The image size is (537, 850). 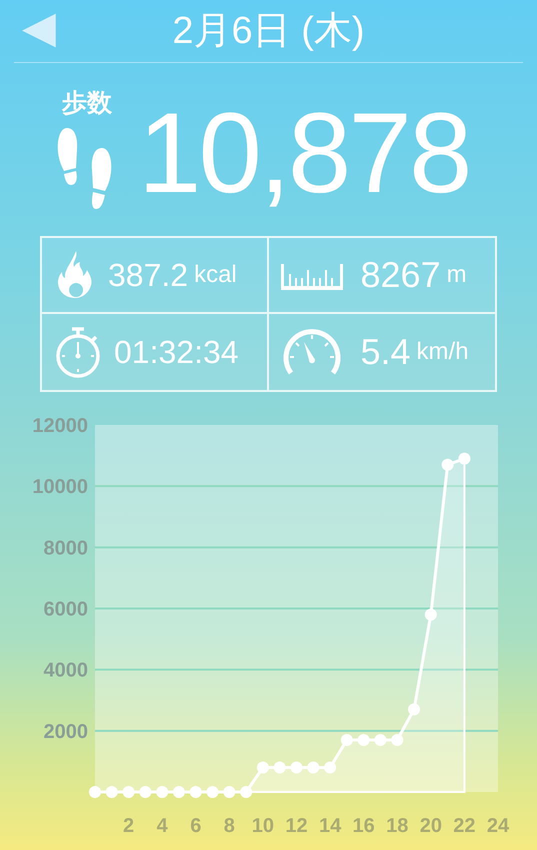 I want to click on x-axis-label: 4, so click(x=162, y=826).